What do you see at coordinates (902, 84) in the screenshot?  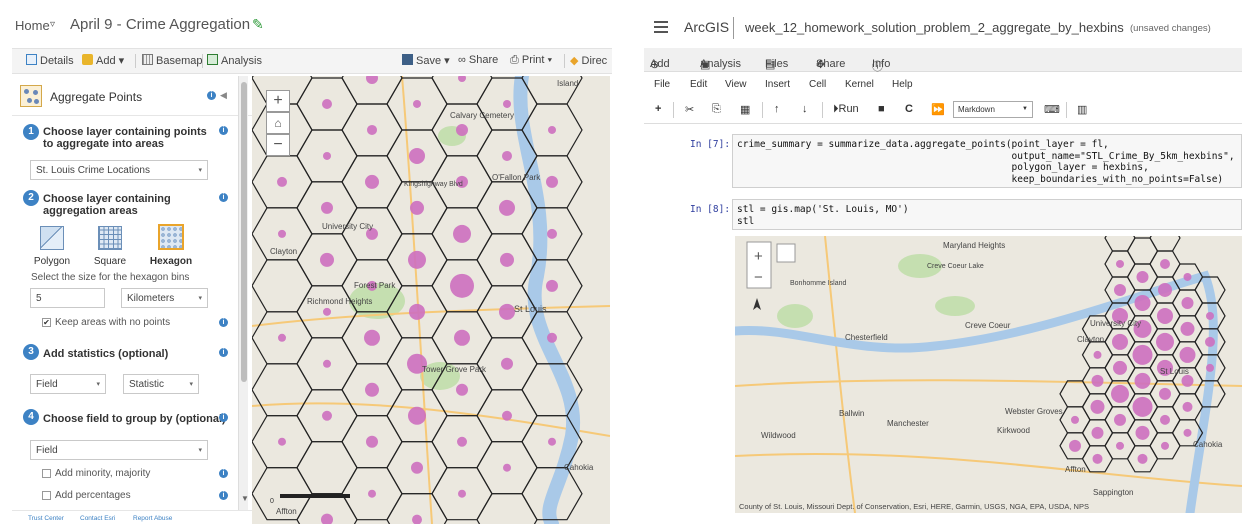 I see `menu-help: Help` at bounding box center [902, 84].